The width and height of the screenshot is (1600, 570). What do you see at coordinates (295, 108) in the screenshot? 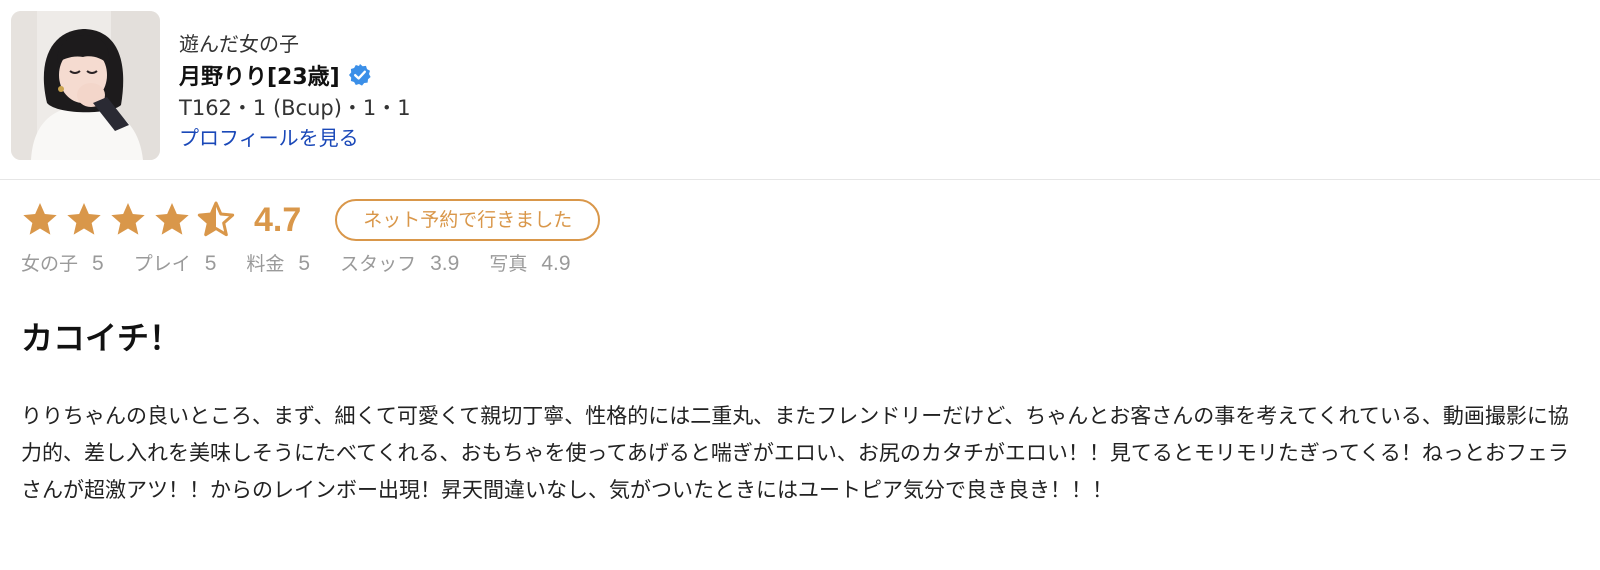
I see `girl-stats: T162・1 (Bcup)・1・1` at bounding box center [295, 108].